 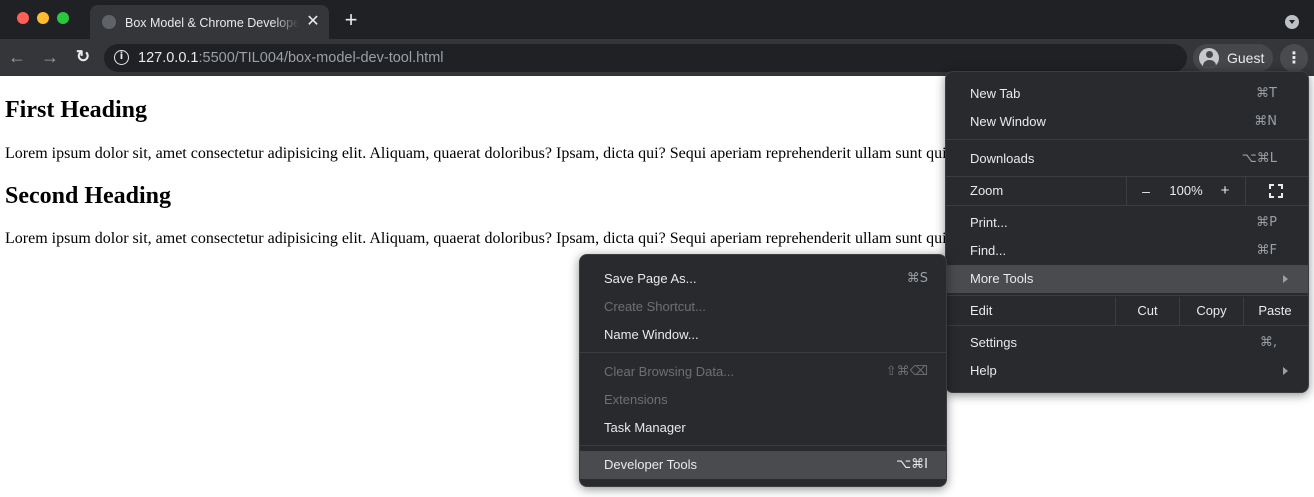 What do you see at coordinates (63, 18) in the screenshot?
I see `maximize-window-button` at bounding box center [63, 18].